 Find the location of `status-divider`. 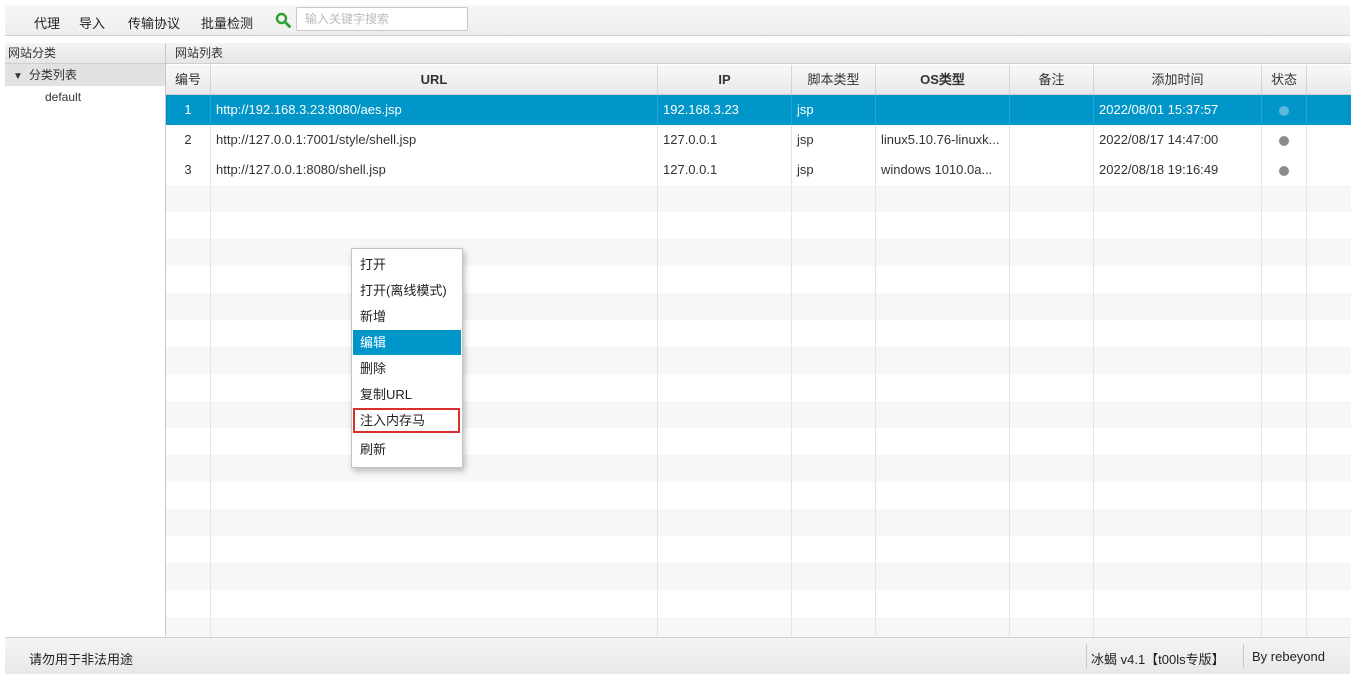

status-divider is located at coordinates (1086, 656).